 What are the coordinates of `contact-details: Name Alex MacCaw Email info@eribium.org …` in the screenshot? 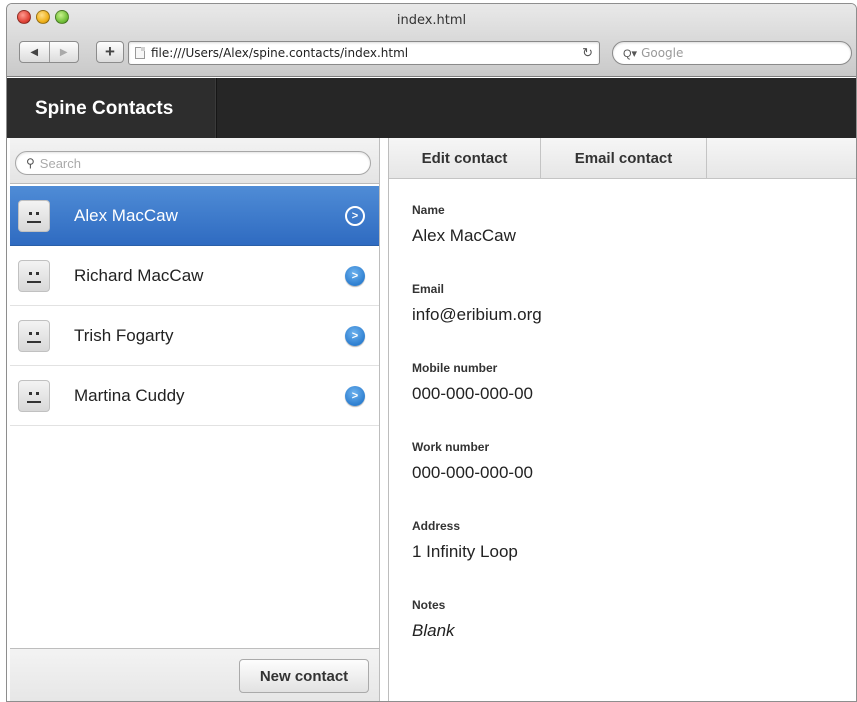 It's located at (477, 440).